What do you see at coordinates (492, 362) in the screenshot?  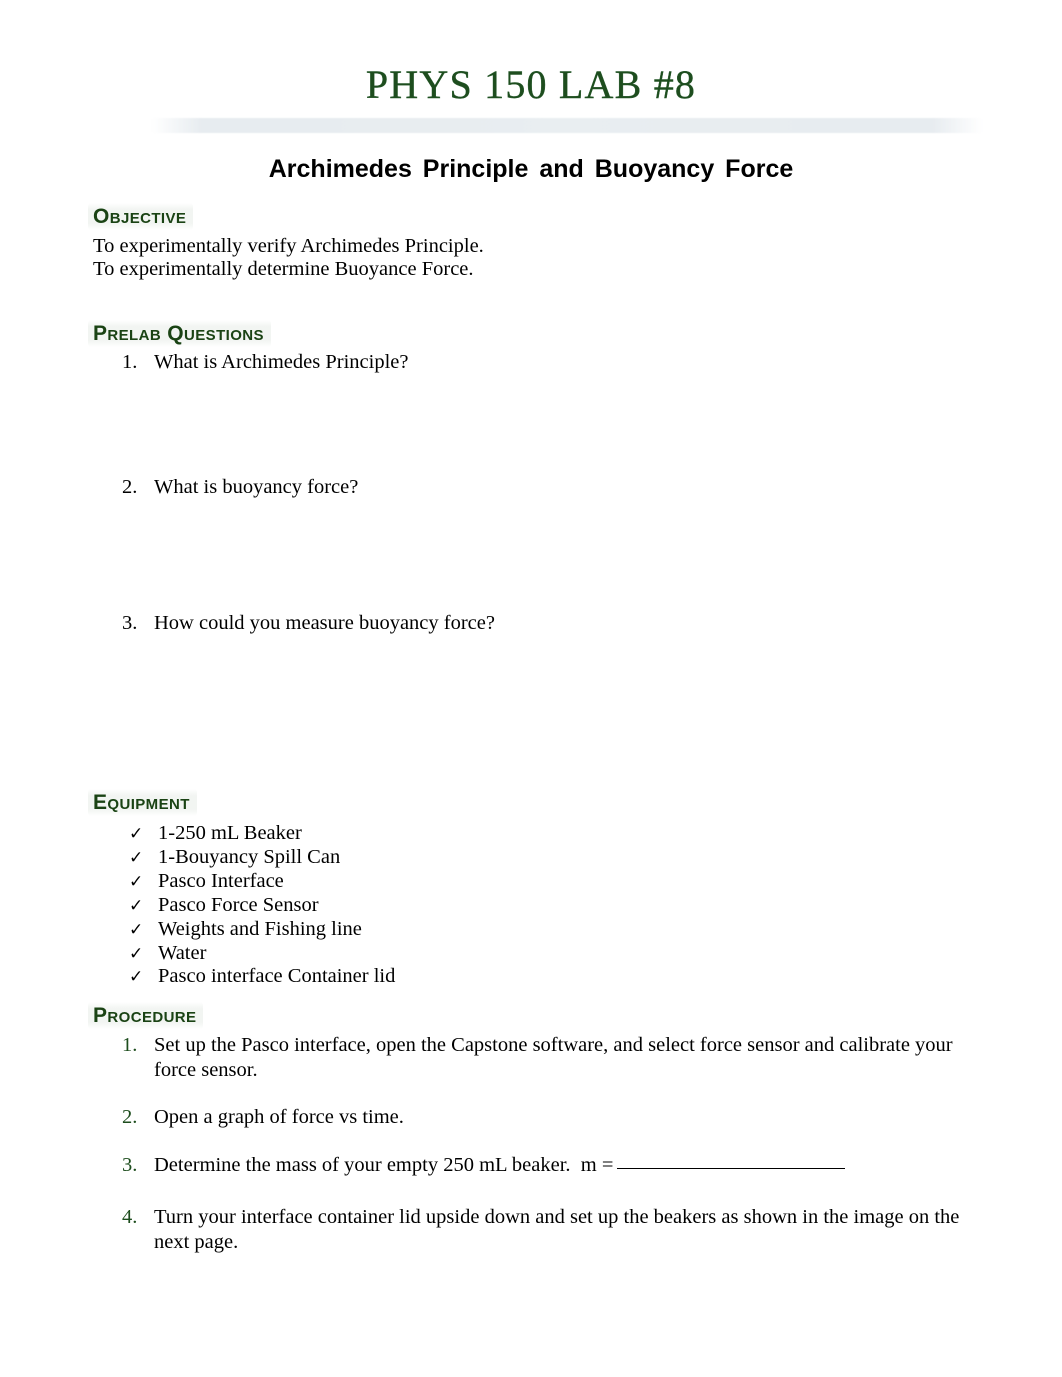 I see `prelab-question-1: 1. What is Archimedes Principle?` at bounding box center [492, 362].